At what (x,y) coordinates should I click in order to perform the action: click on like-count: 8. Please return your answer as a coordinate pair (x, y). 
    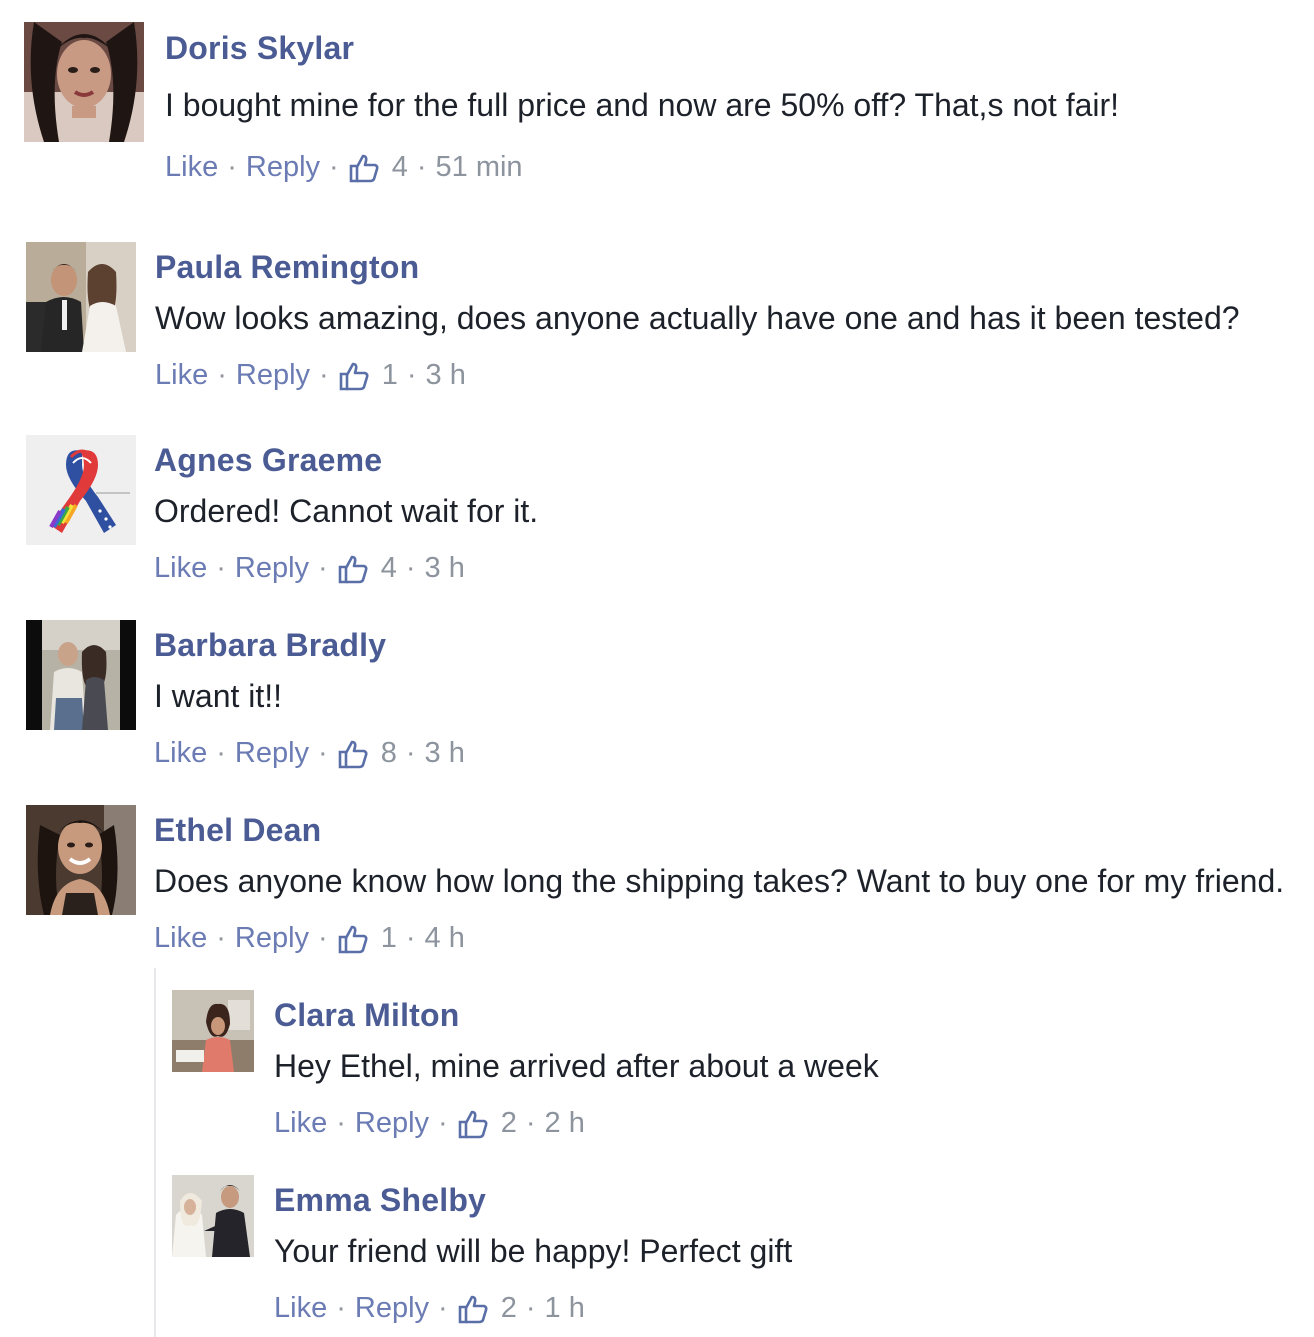
    Looking at the image, I should click on (388, 753).